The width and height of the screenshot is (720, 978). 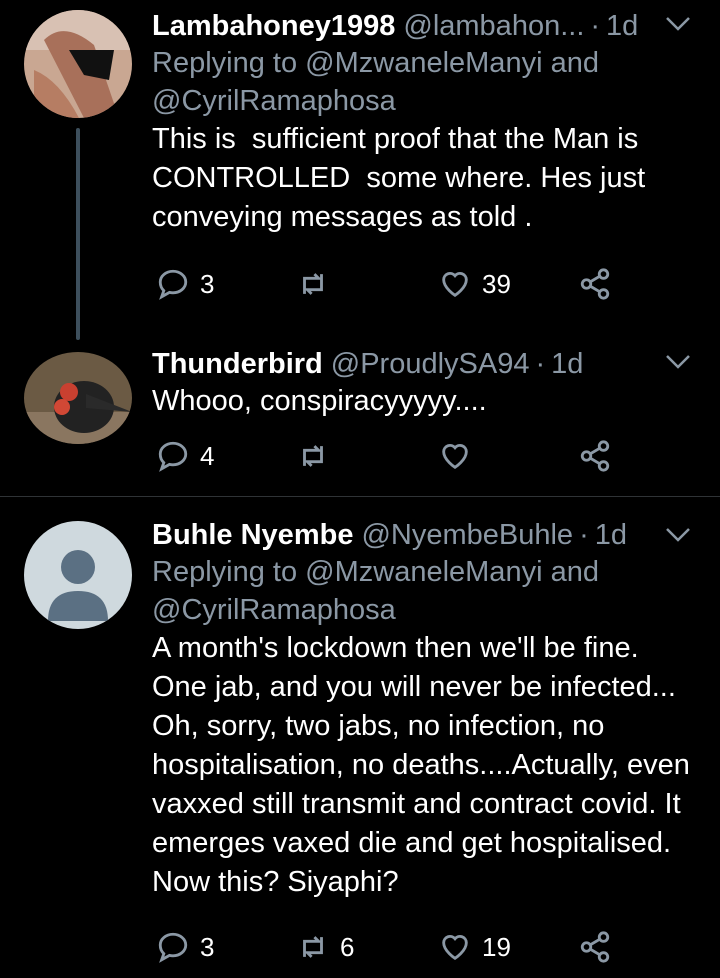 I want to click on tweet-header: Thunderbird @ProudlySA94 · 1d, so click(x=426, y=364).